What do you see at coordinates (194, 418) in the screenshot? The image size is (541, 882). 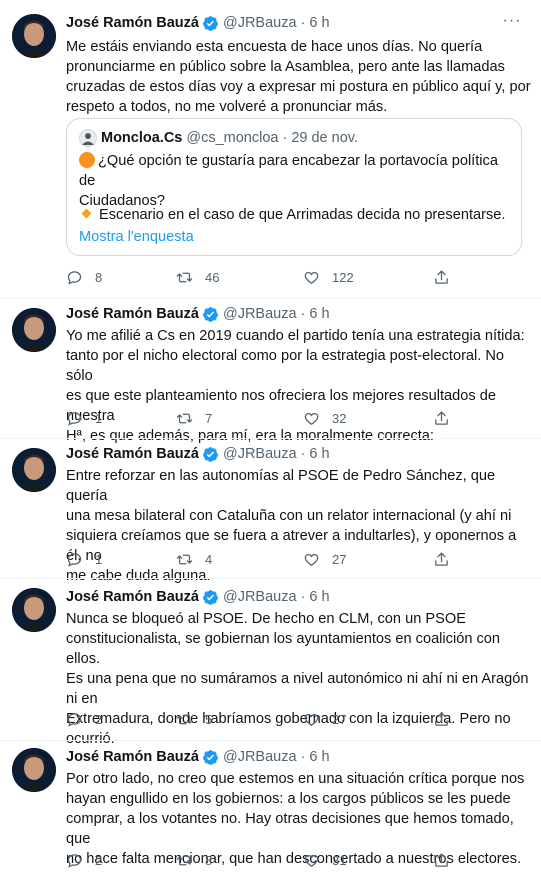 I see `retweet-button: 7` at bounding box center [194, 418].